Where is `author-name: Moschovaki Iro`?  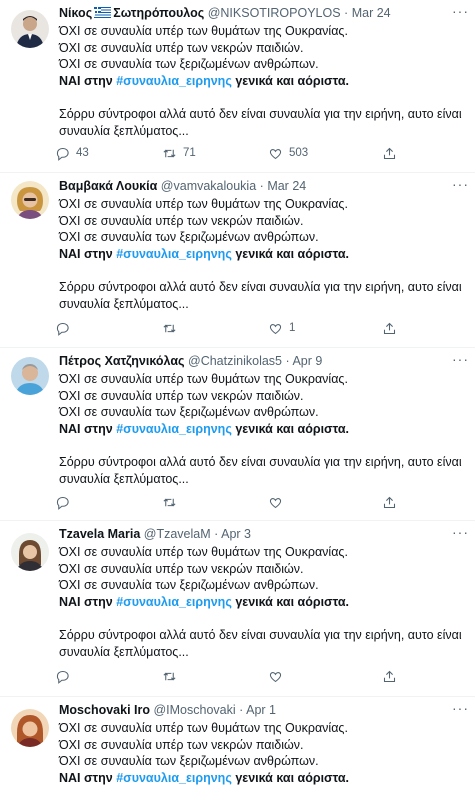 author-name: Moschovaki Iro is located at coordinates (104, 710).